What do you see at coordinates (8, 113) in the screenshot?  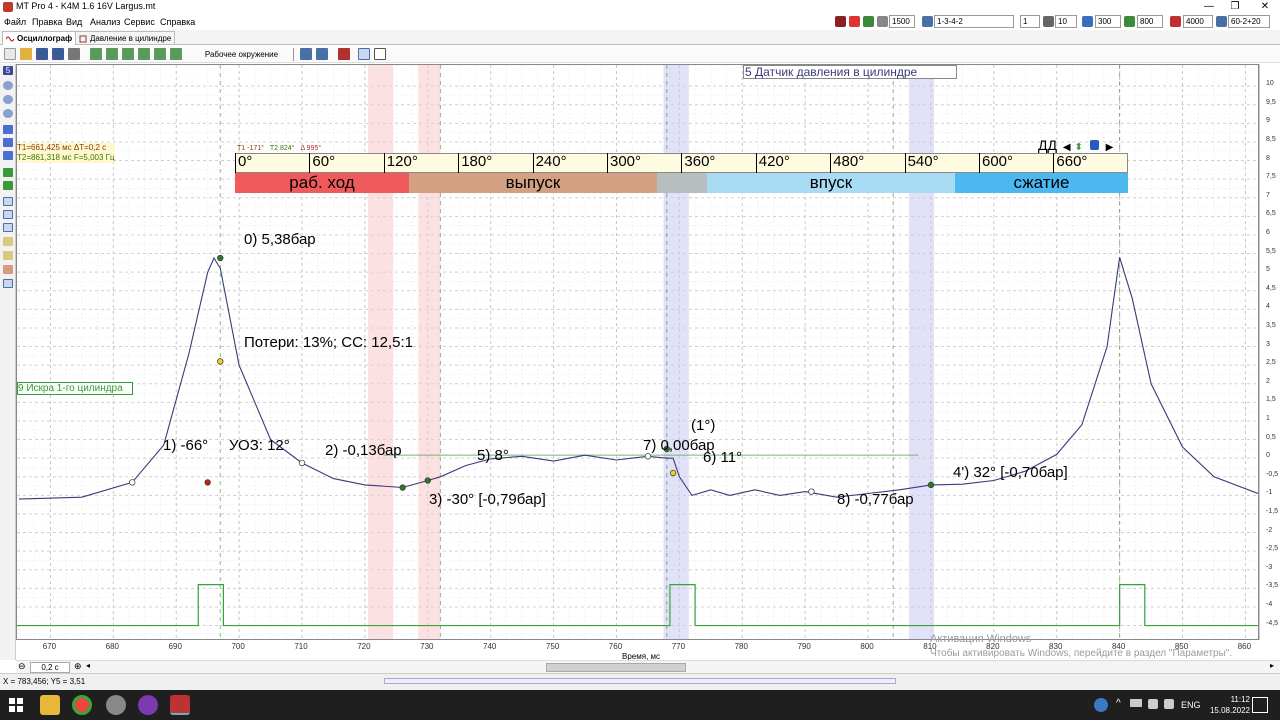 I see `zoom-in-icon` at bounding box center [8, 113].